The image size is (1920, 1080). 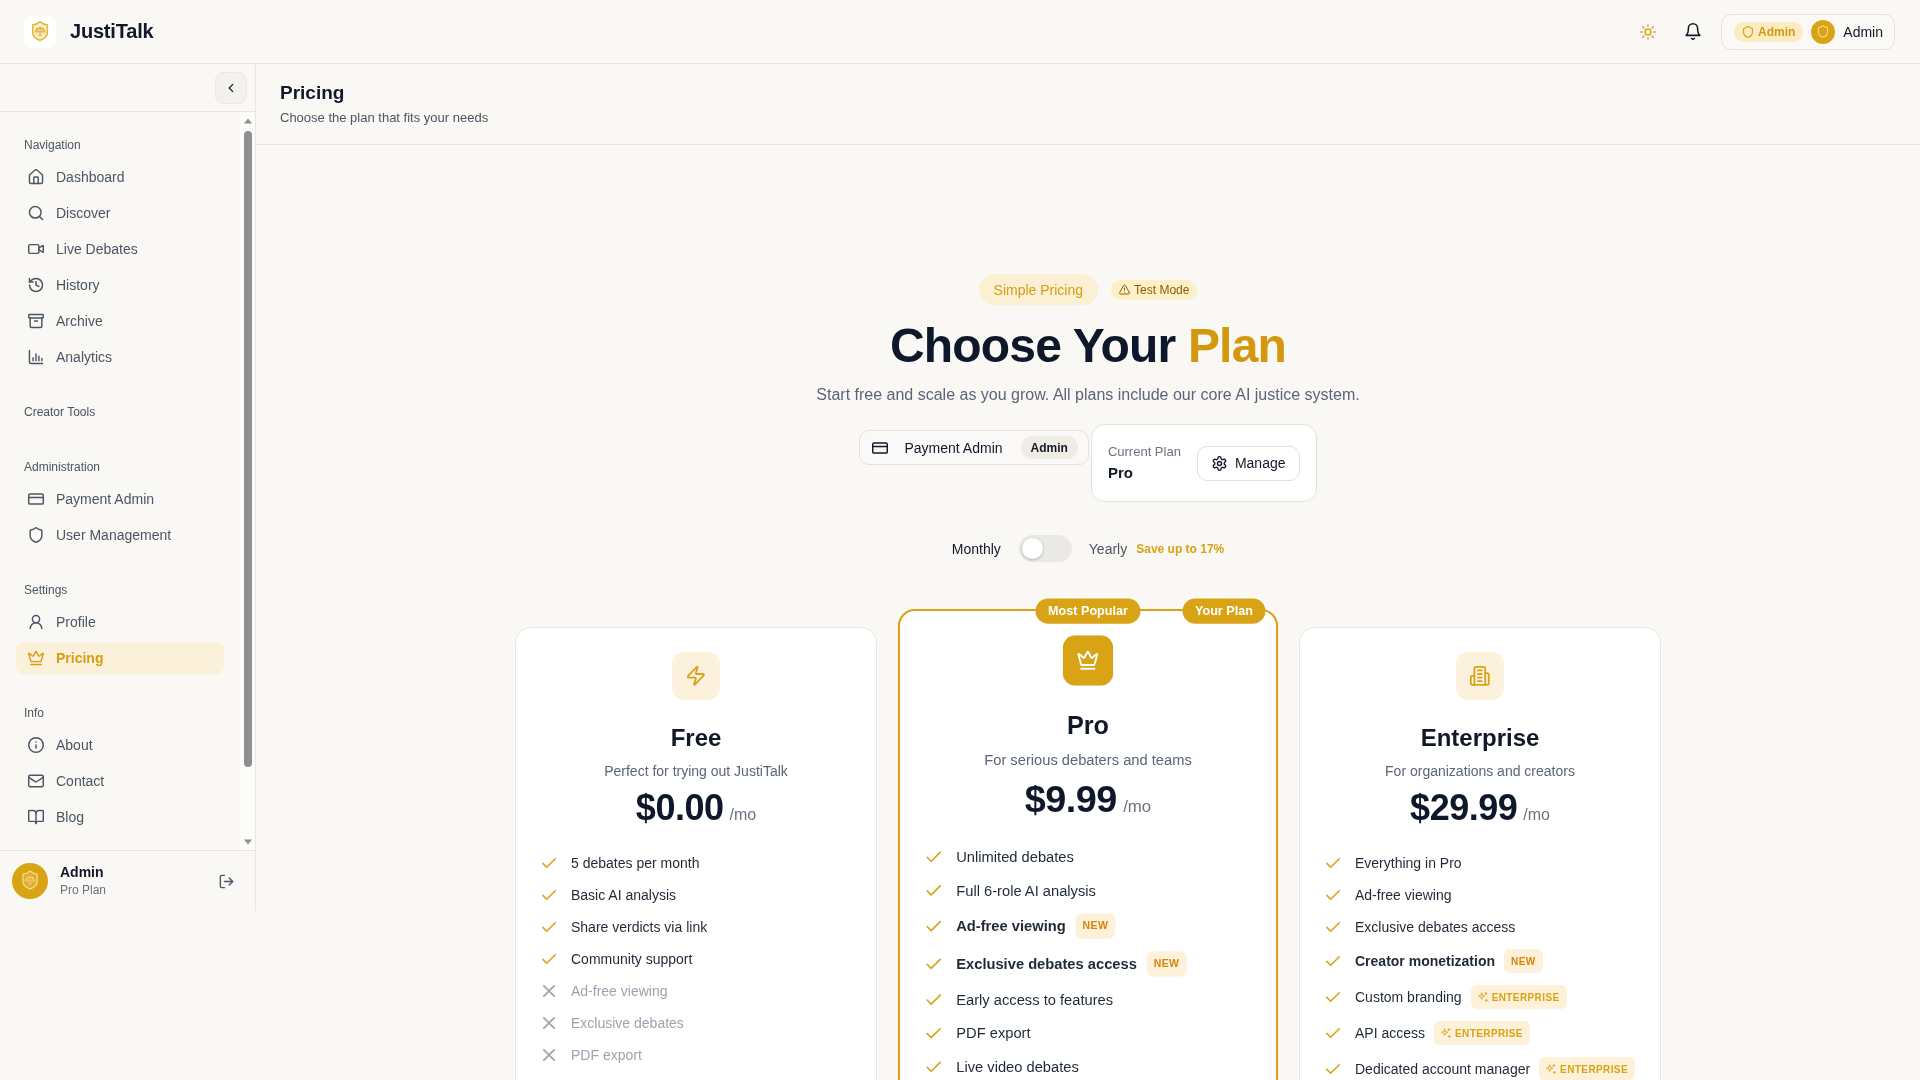 I want to click on chevron-left-icon, so click(x=231, y=87).